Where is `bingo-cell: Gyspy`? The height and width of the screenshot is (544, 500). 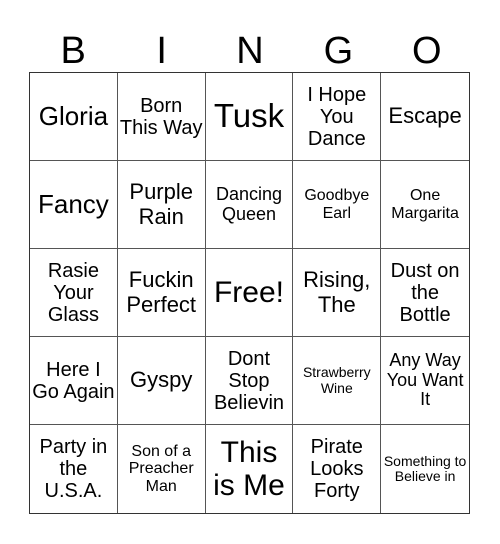
bingo-cell: Gyspy is located at coordinates (161, 381).